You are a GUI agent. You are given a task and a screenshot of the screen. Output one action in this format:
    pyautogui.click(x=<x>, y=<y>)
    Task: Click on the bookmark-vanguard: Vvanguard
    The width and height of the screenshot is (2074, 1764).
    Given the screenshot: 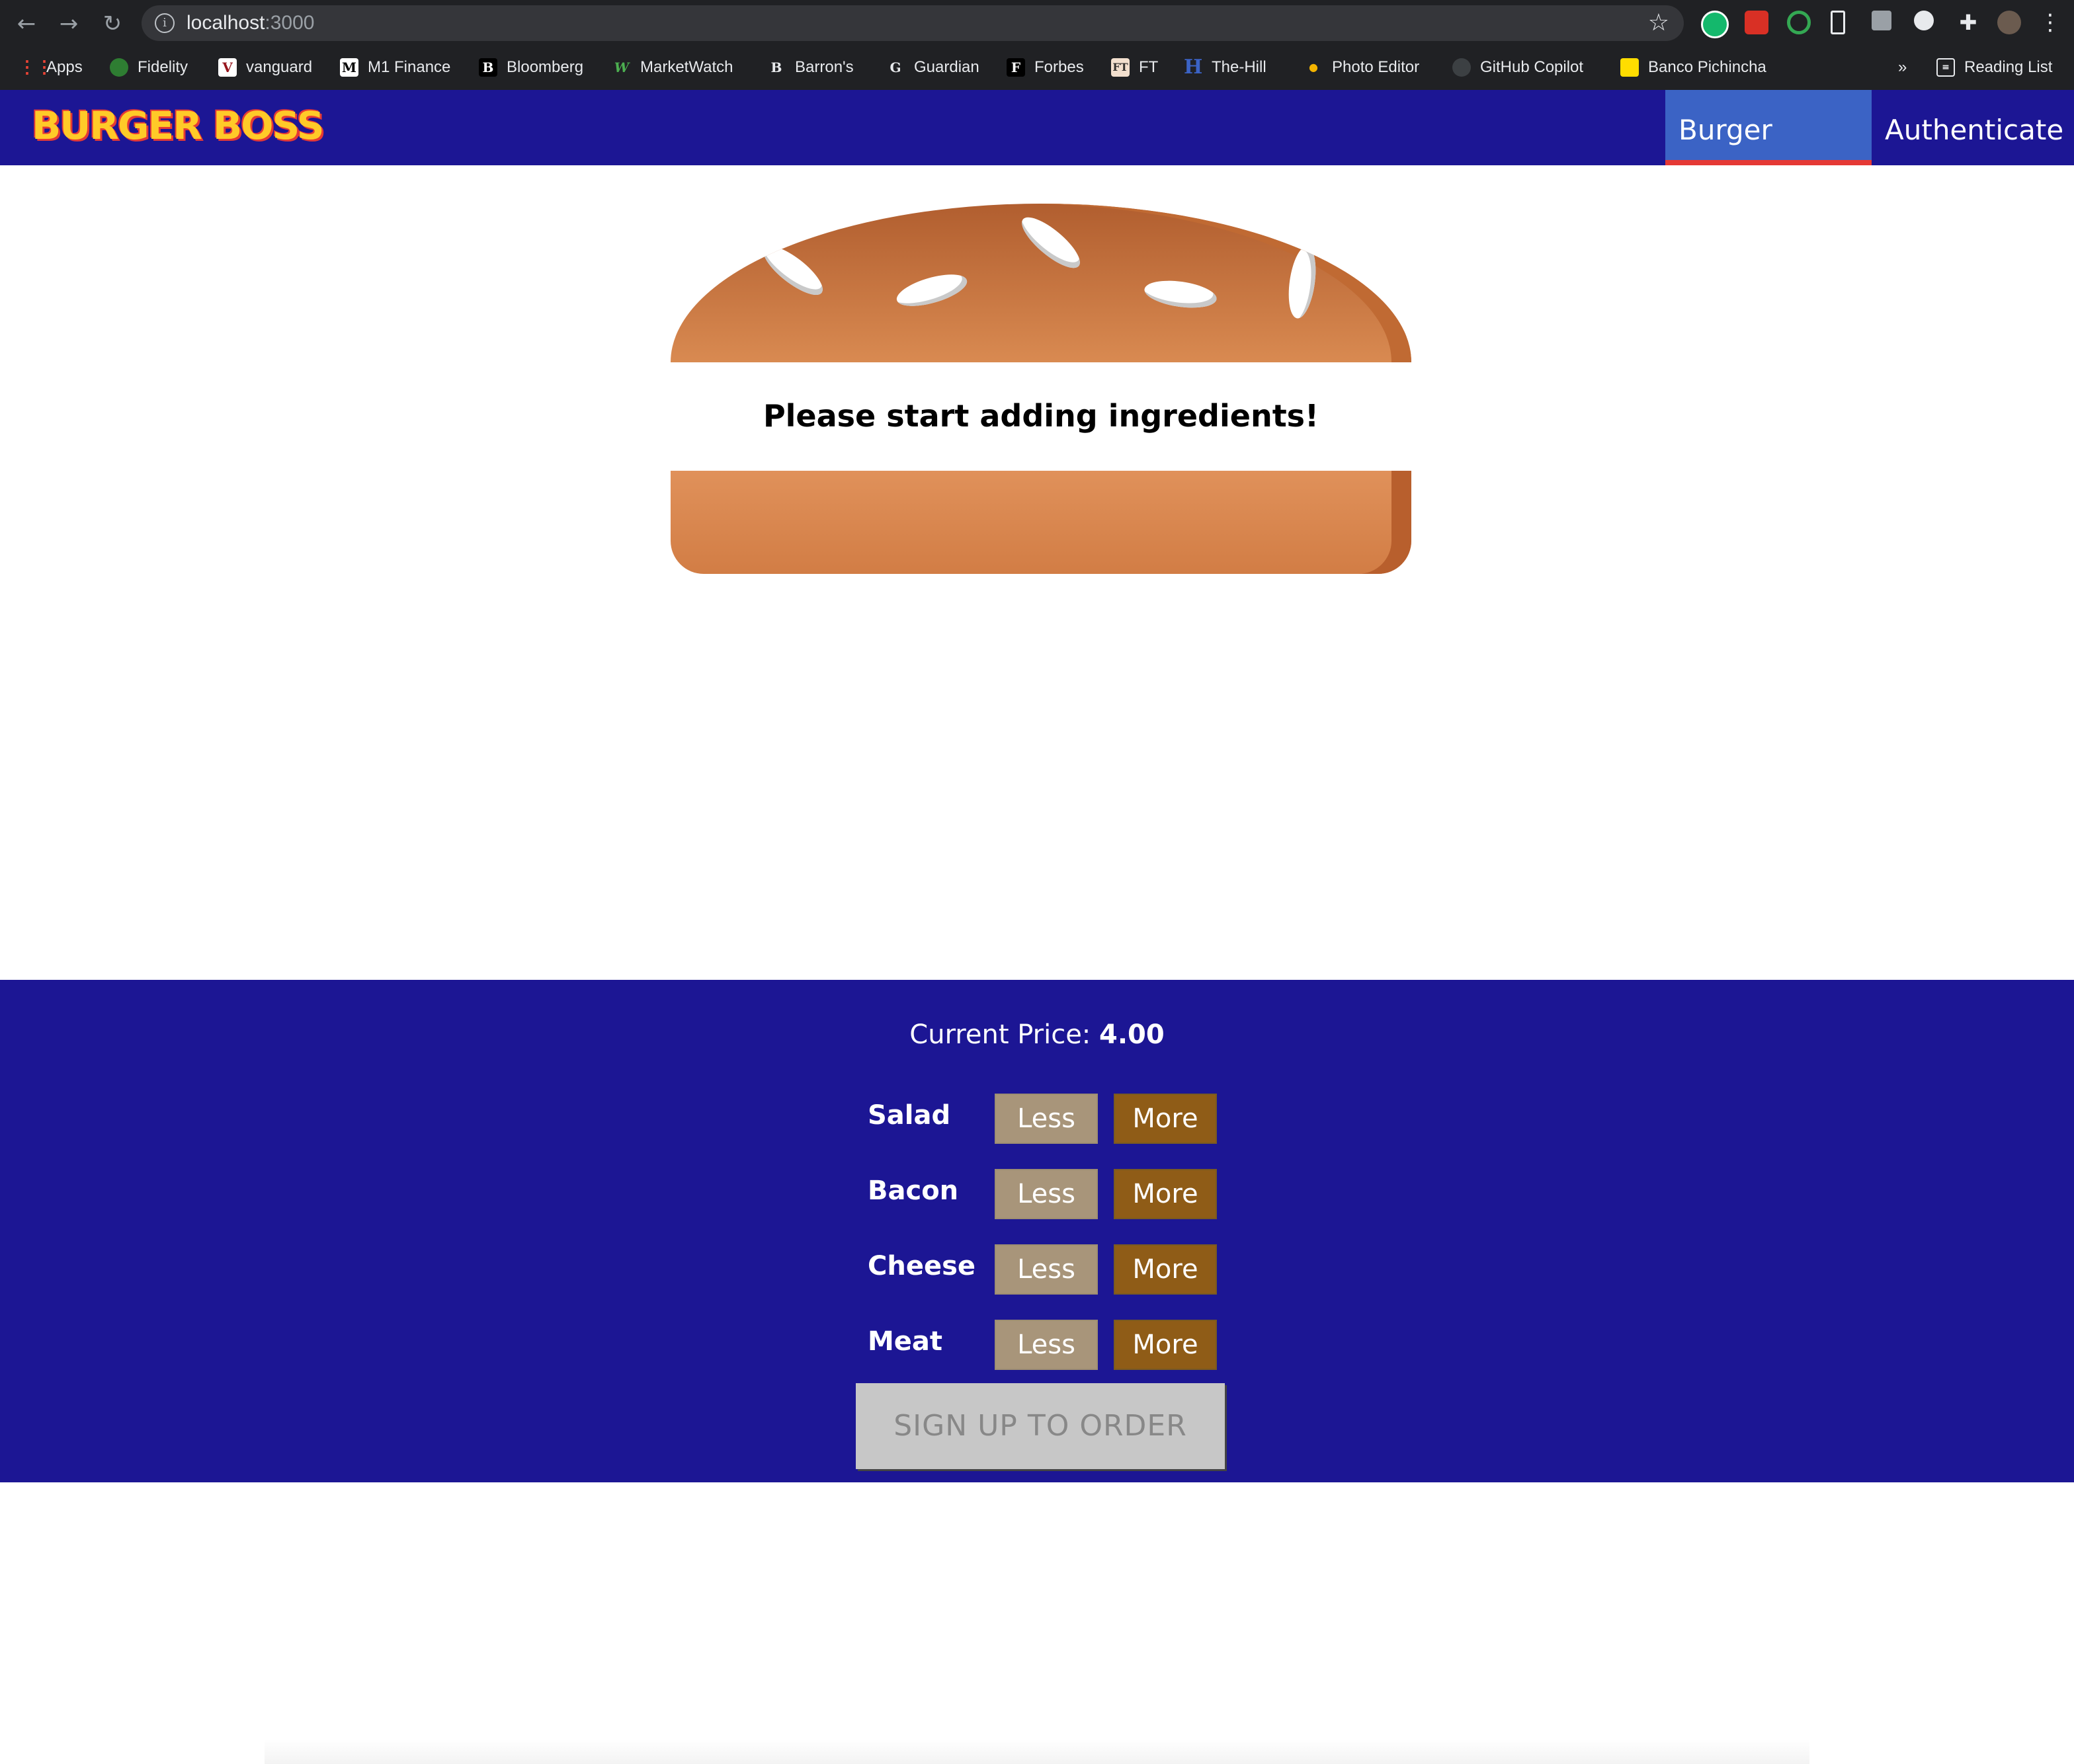 What is the action you would take?
    pyautogui.click(x=265, y=68)
    